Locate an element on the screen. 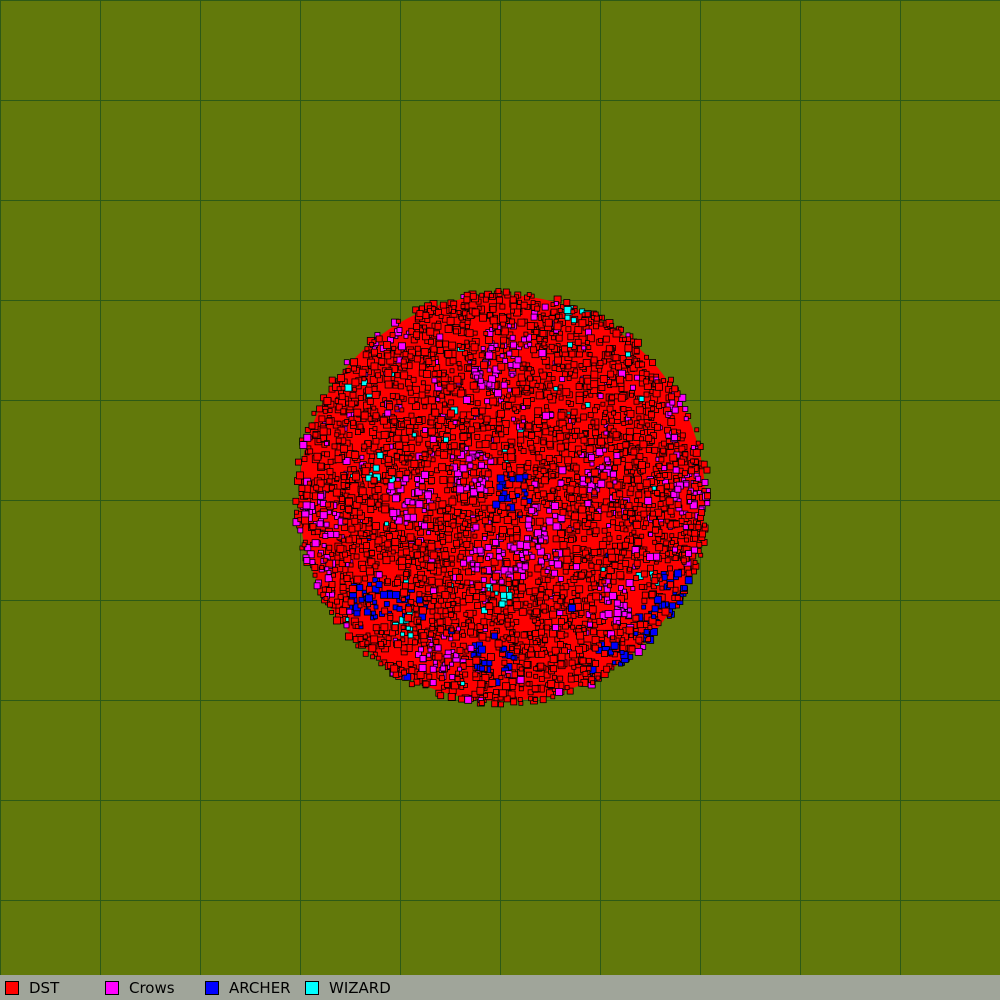 The height and width of the screenshot is (1000, 1000). crows-swatch-icon is located at coordinates (112, 987).